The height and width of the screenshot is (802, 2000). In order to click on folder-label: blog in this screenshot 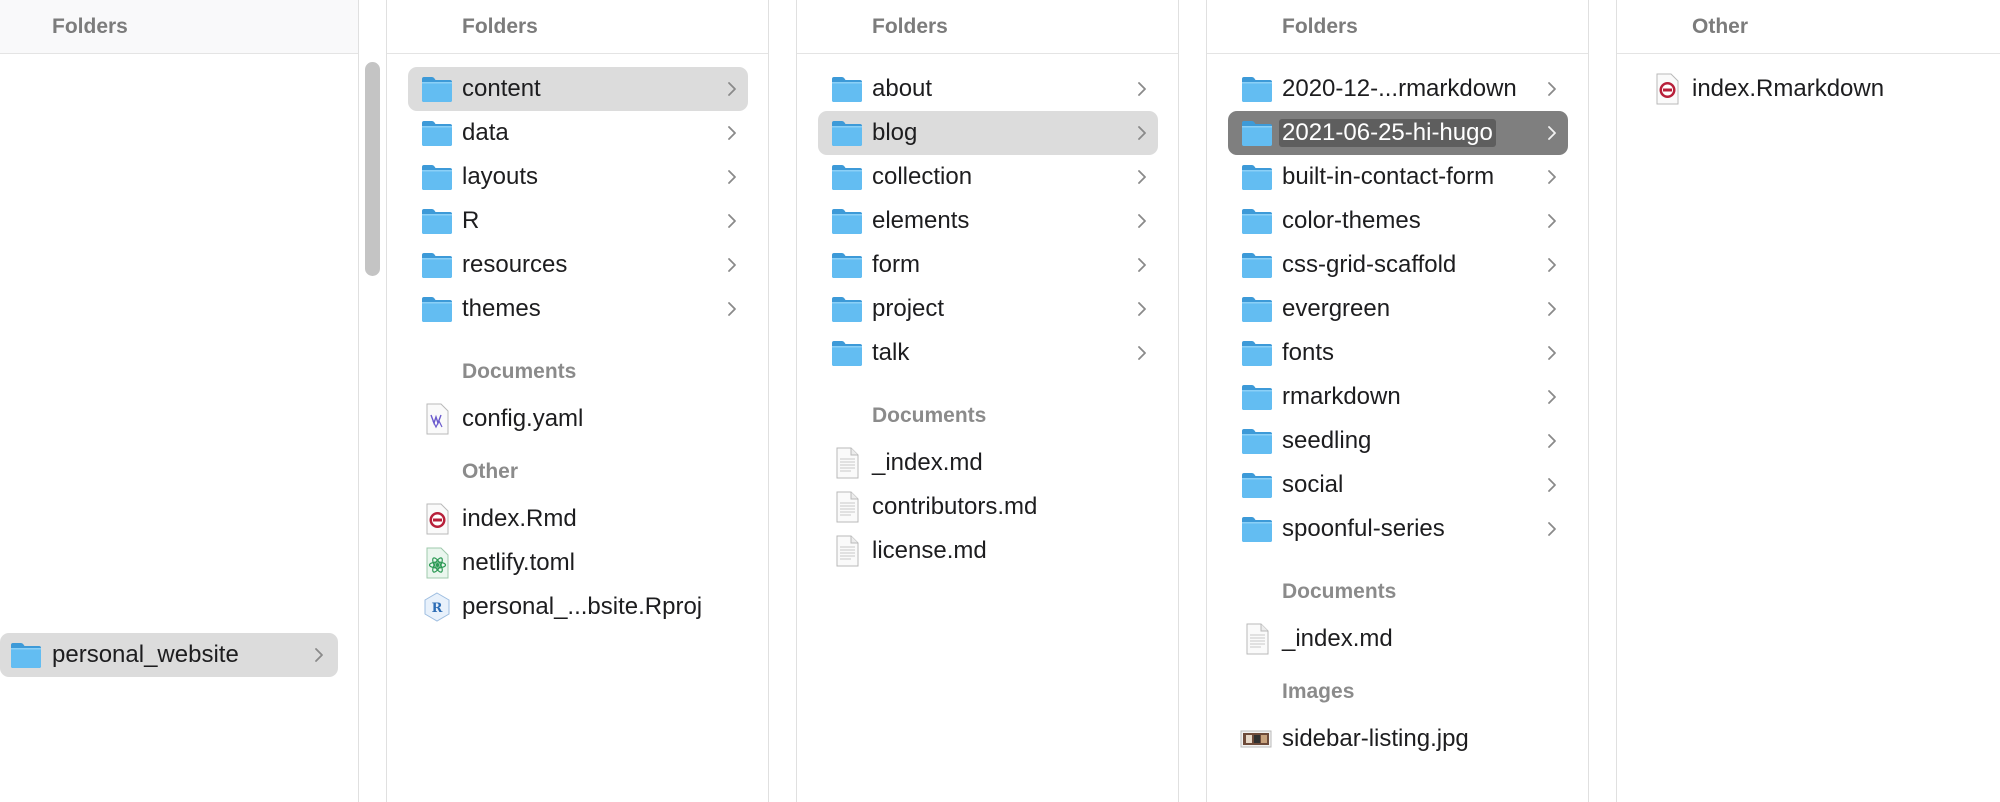, I will do `click(895, 132)`.